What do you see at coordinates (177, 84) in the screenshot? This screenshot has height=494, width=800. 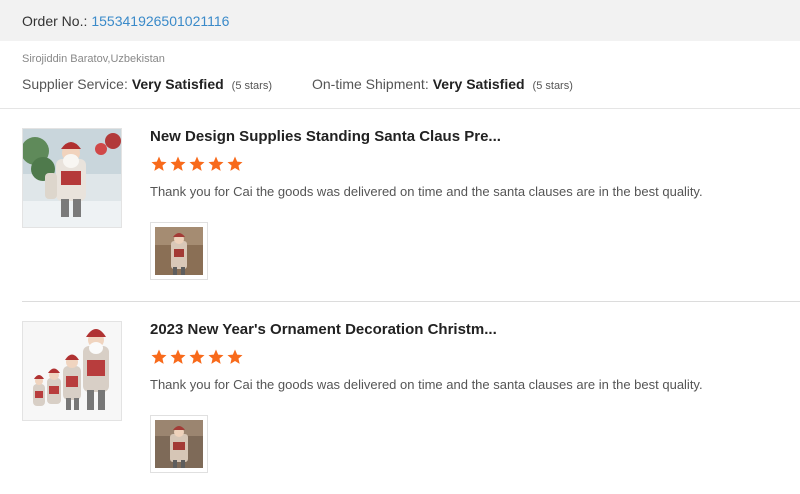 I see `supplier-service-value: Very Satisfied` at bounding box center [177, 84].